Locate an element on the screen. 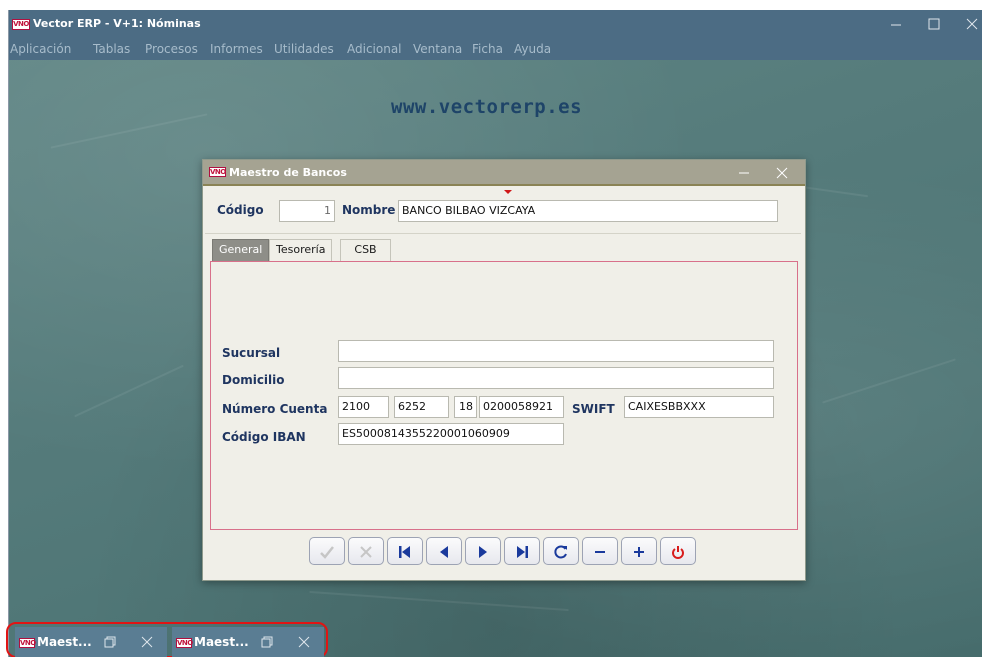 This screenshot has height=657, width=982. main-title-bar: VNO Vector ERP - V+1: Nóminas is located at coordinates (495, 24).